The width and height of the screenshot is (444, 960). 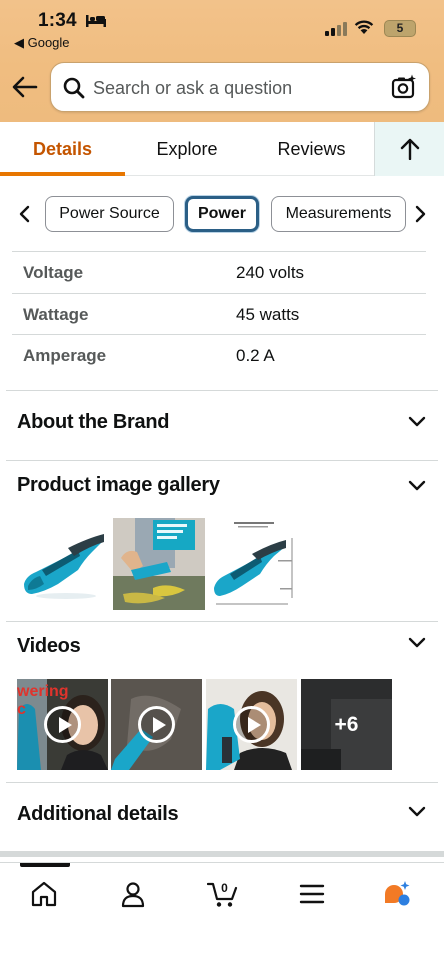 What do you see at coordinates (255, 355) in the screenshot?
I see `spec-value: 0.2 A` at bounding box center [255, 355].